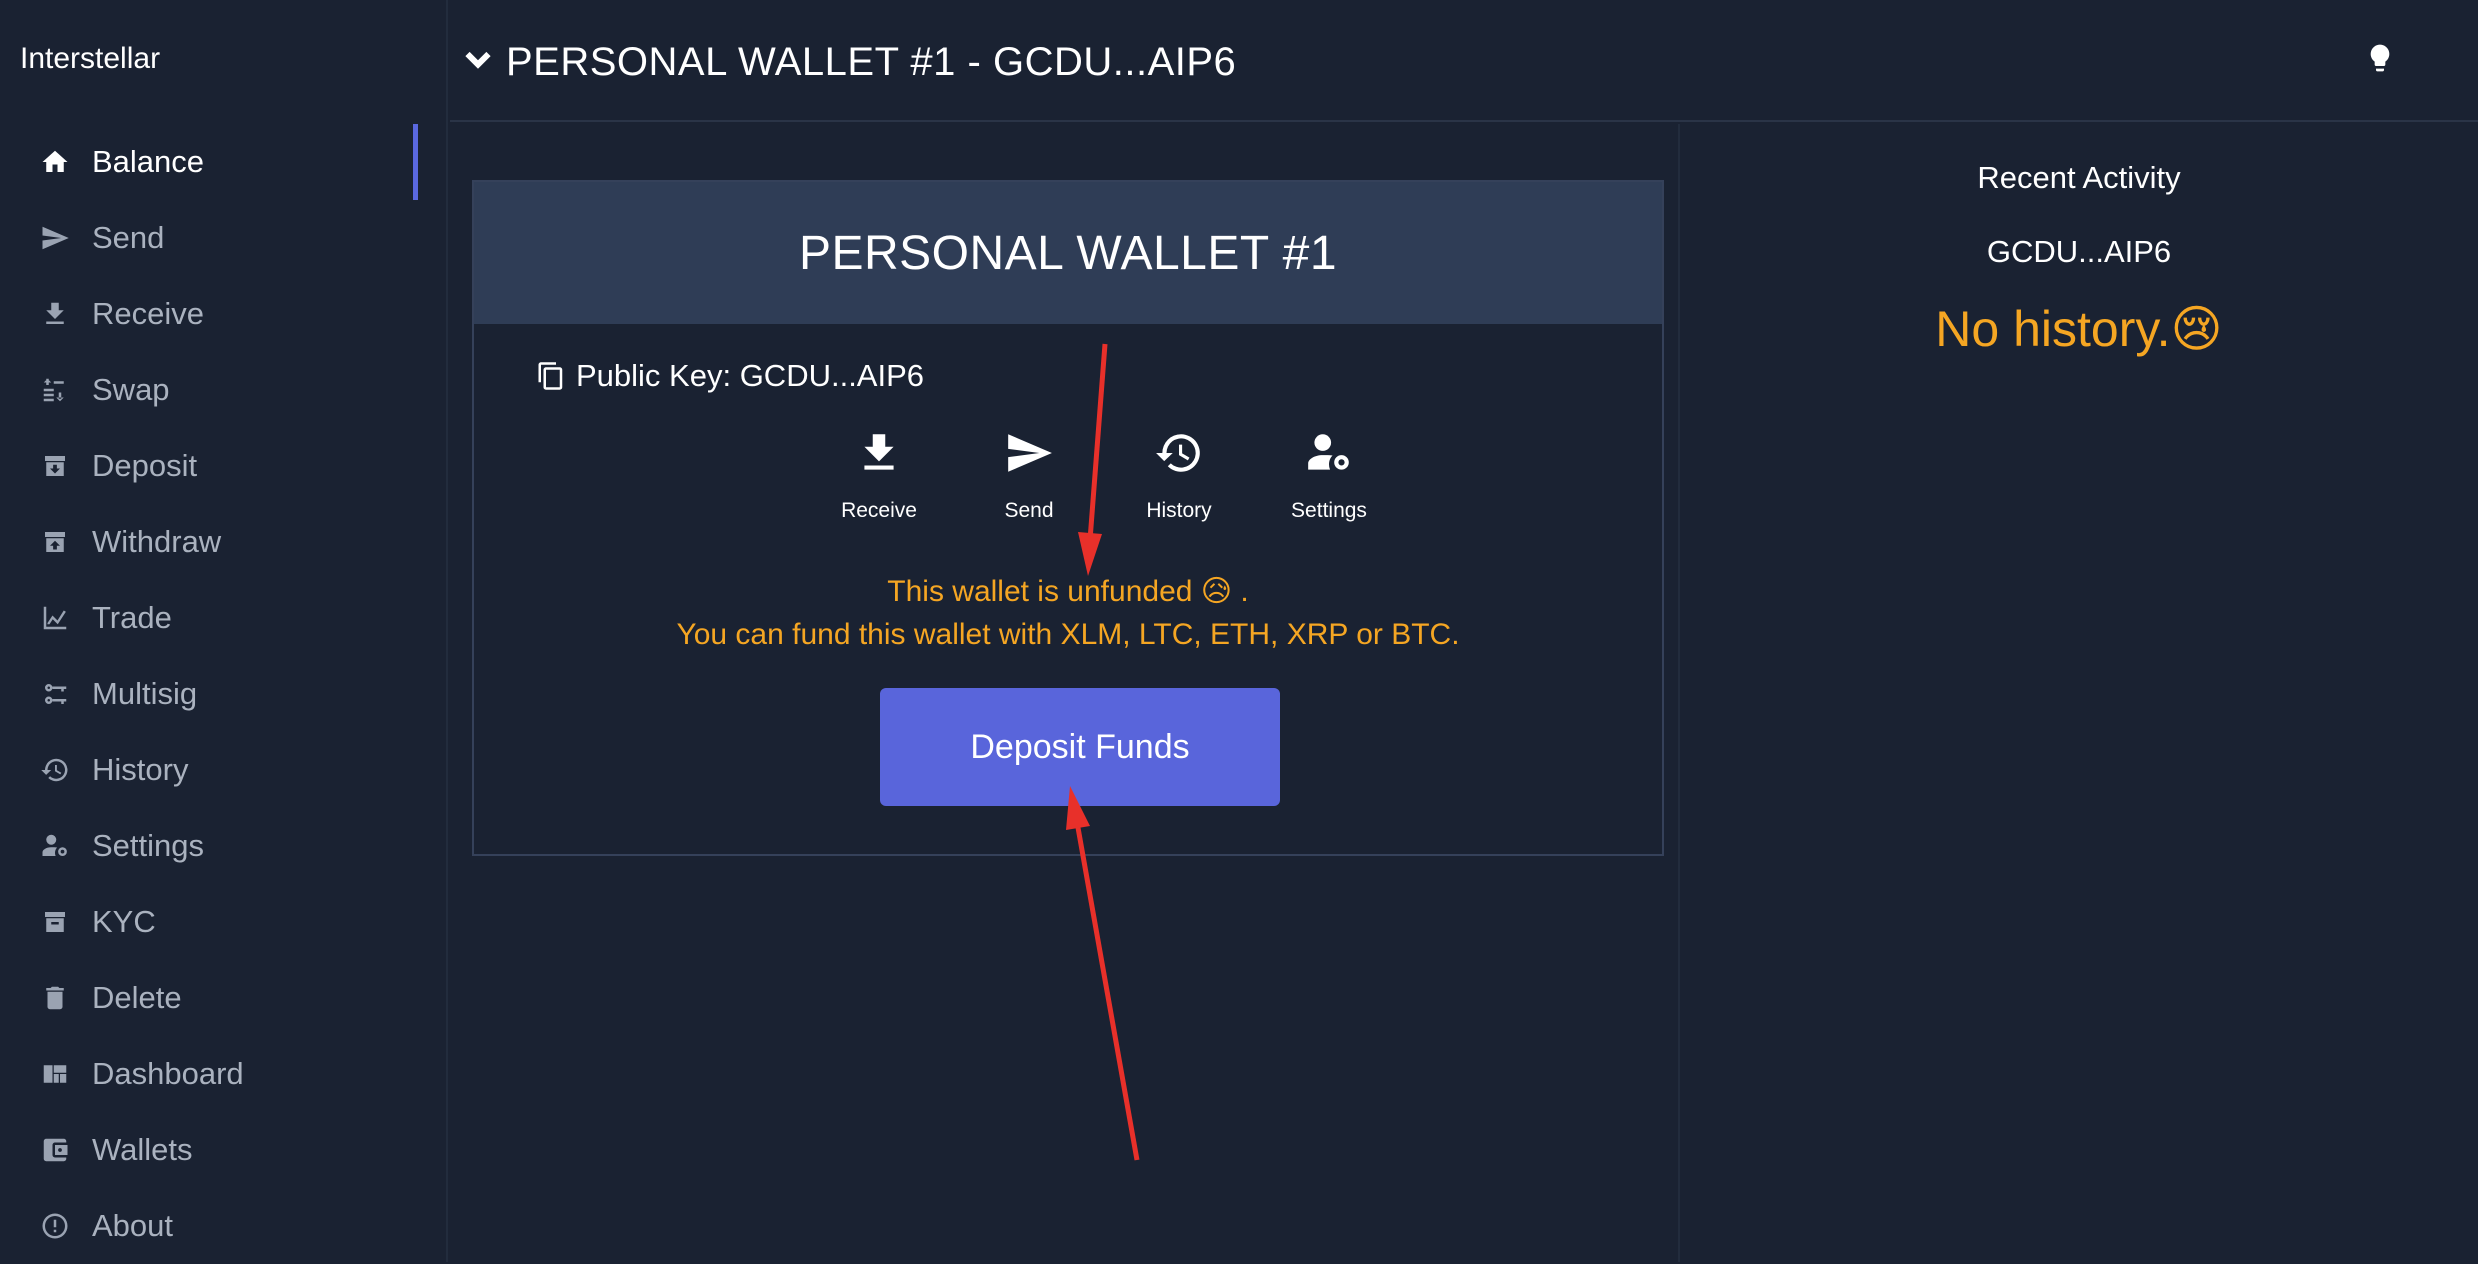  What do you see at coordinates (148, 845) in the screenshot?
I see `sidebar-item-label: Settings` at bounding box center [148, 845].